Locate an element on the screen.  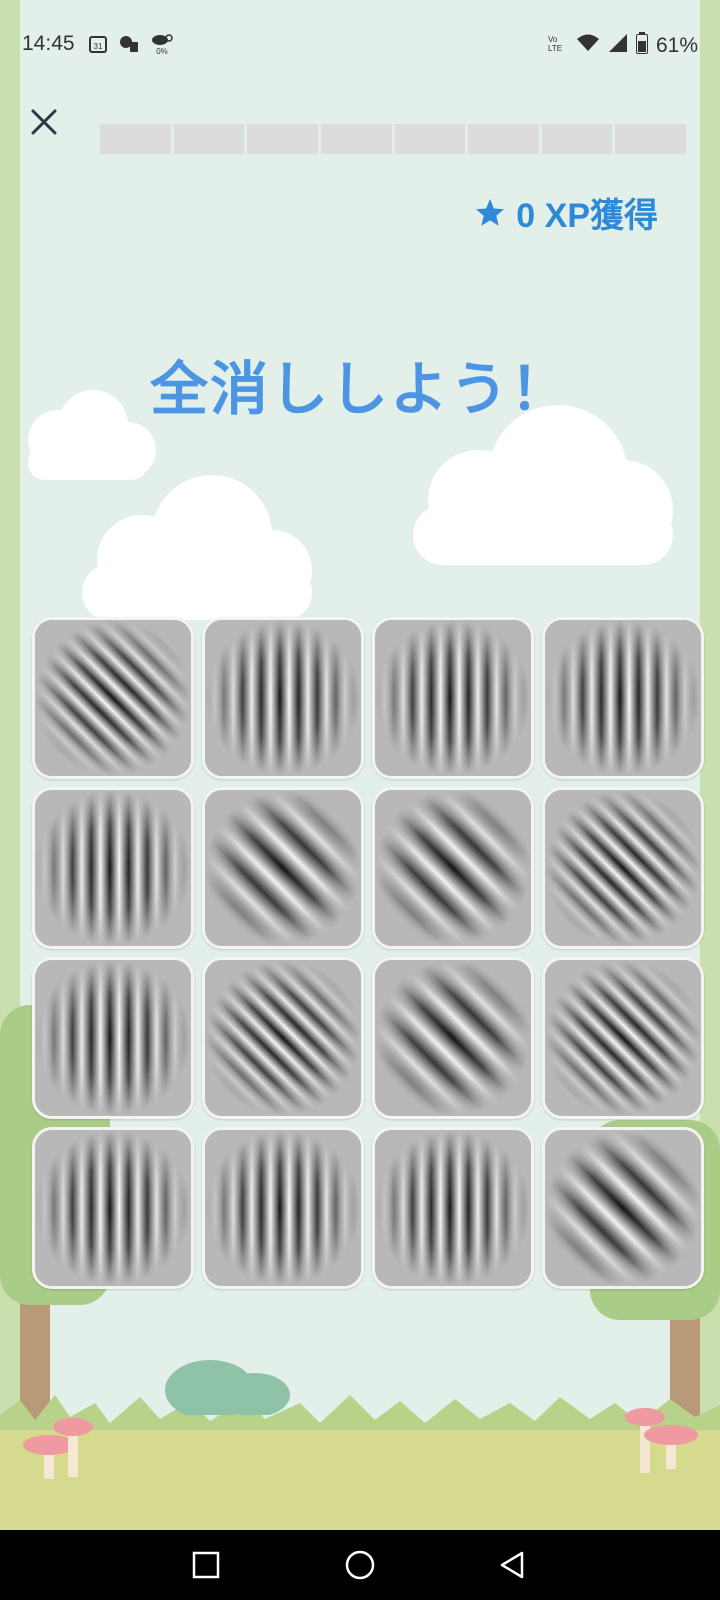
progress-bar is located at coordinates (393, 139).